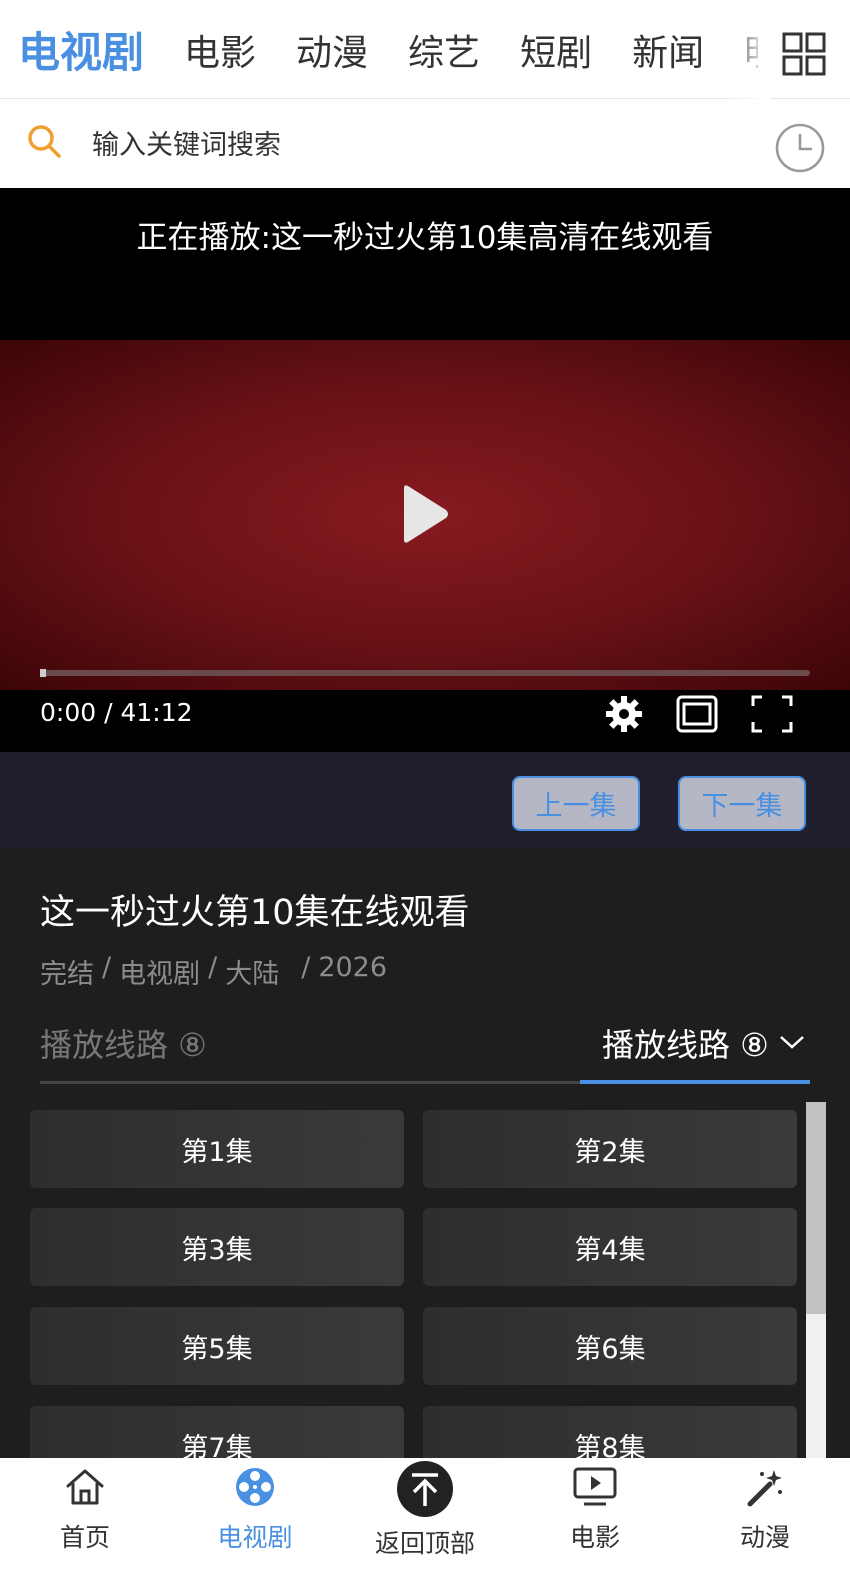 Image resolution: width=850 pixels, height=1578 pixels. Describe the element at coordinates (764, 1488) in the screenshot. I see `magic-wand-icon` at that location.